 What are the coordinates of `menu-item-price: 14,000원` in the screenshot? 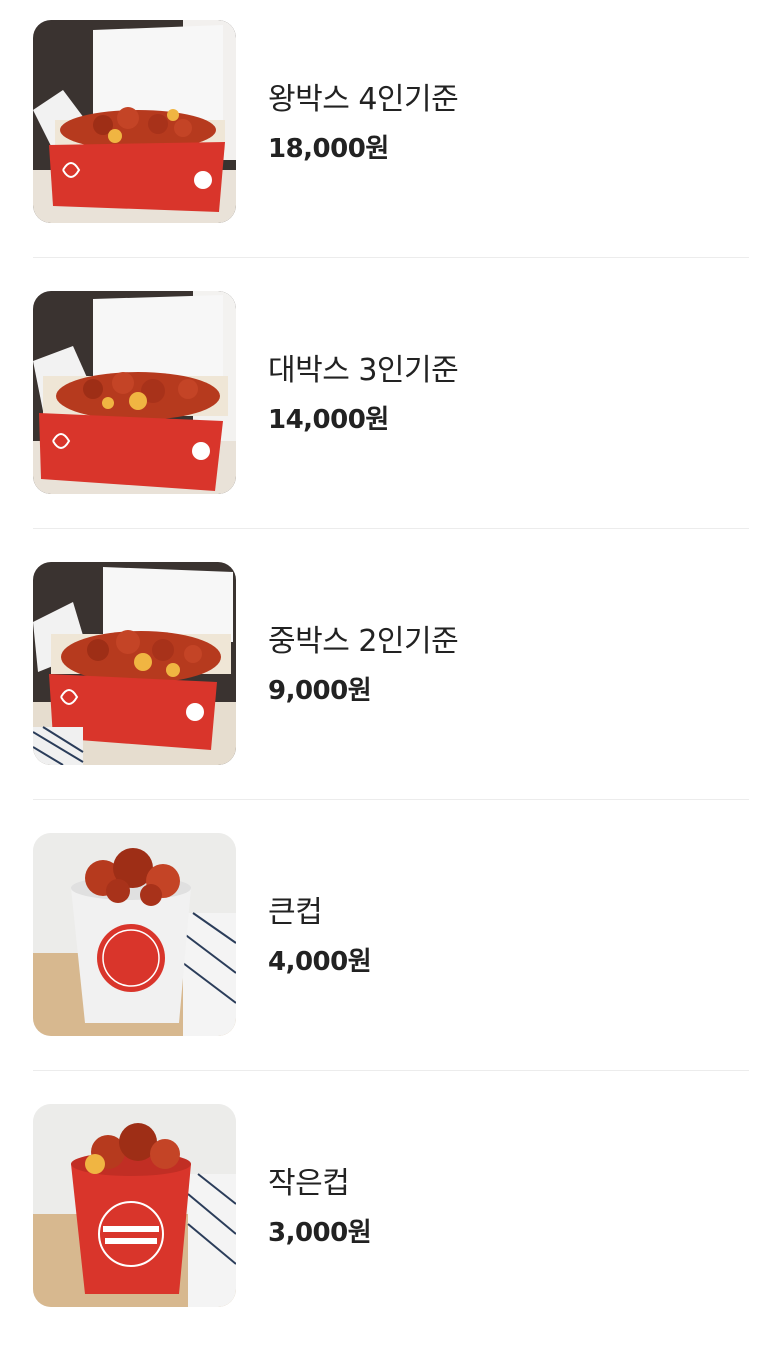 It's located at (328, 420).